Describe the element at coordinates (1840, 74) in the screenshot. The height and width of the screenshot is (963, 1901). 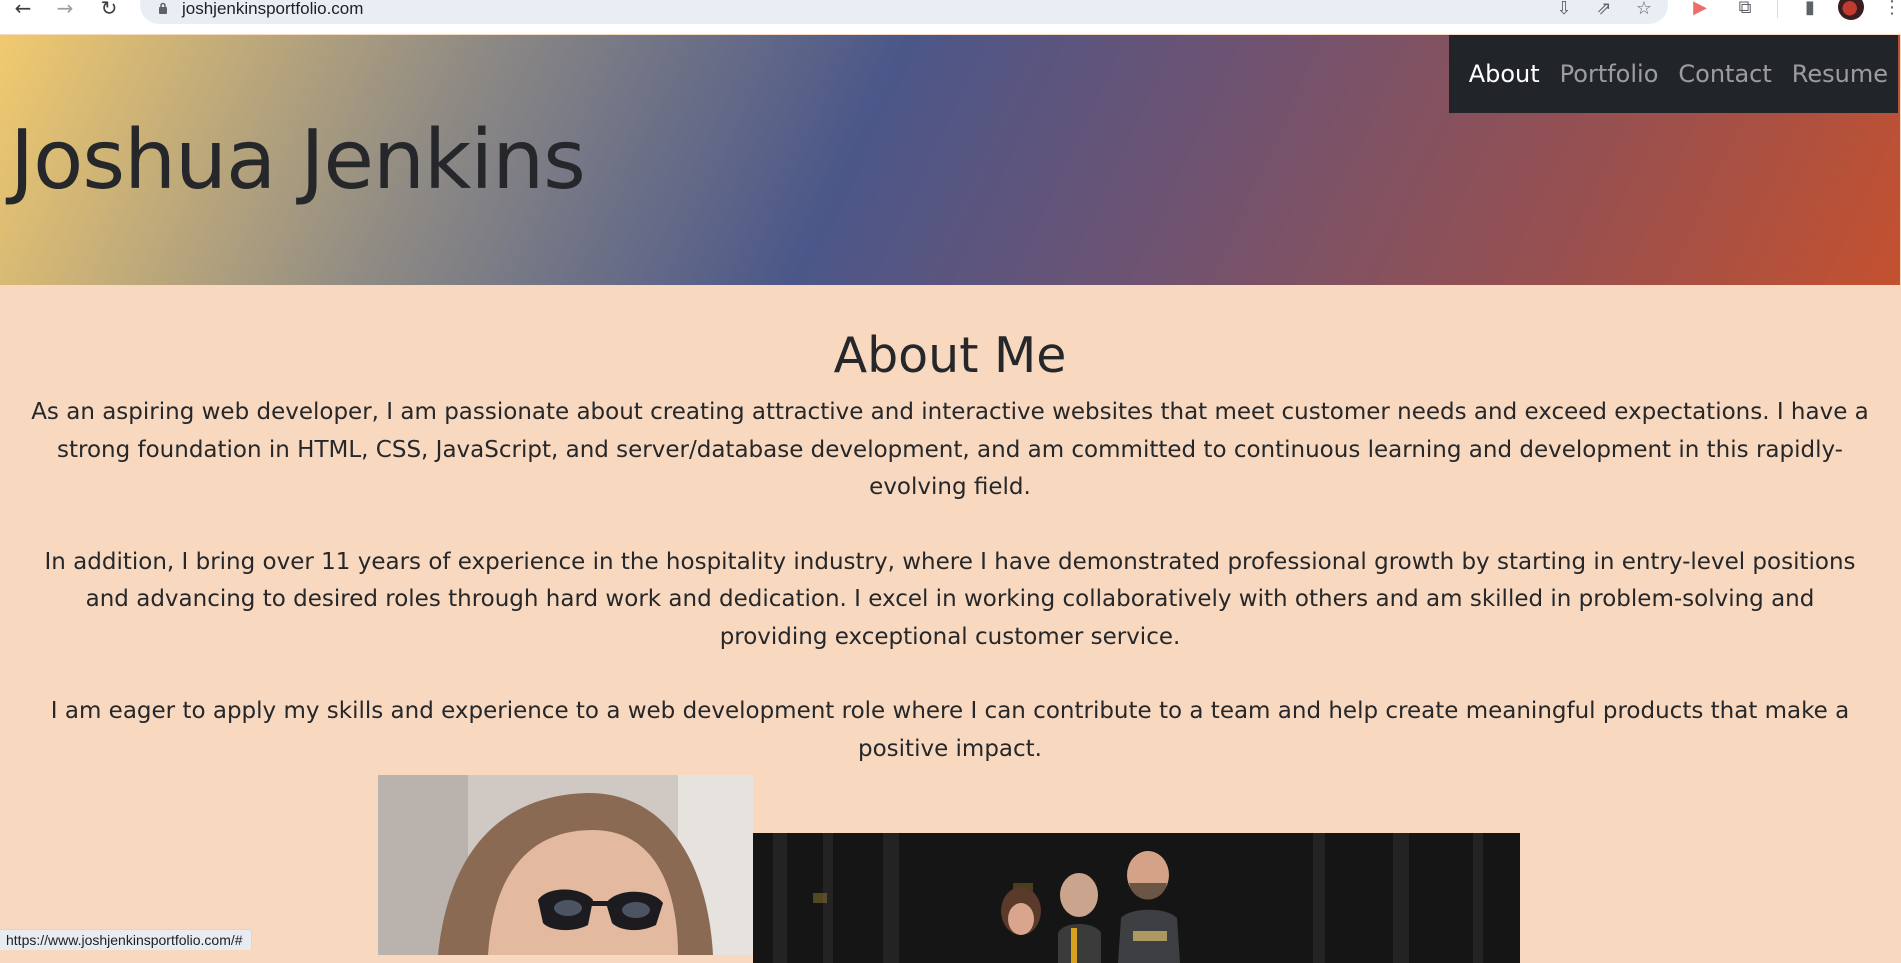
I see `nav-link-resume: Resume` at that location.